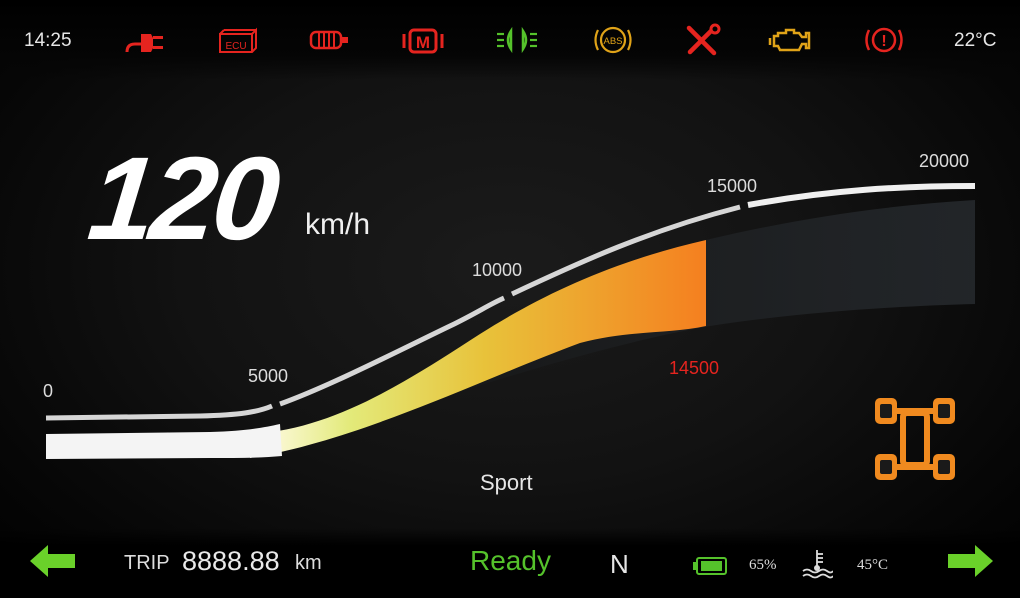  Describe the element at coordinates (619, 564) in the screenshot. I see `gear-indicator: N` at that location.